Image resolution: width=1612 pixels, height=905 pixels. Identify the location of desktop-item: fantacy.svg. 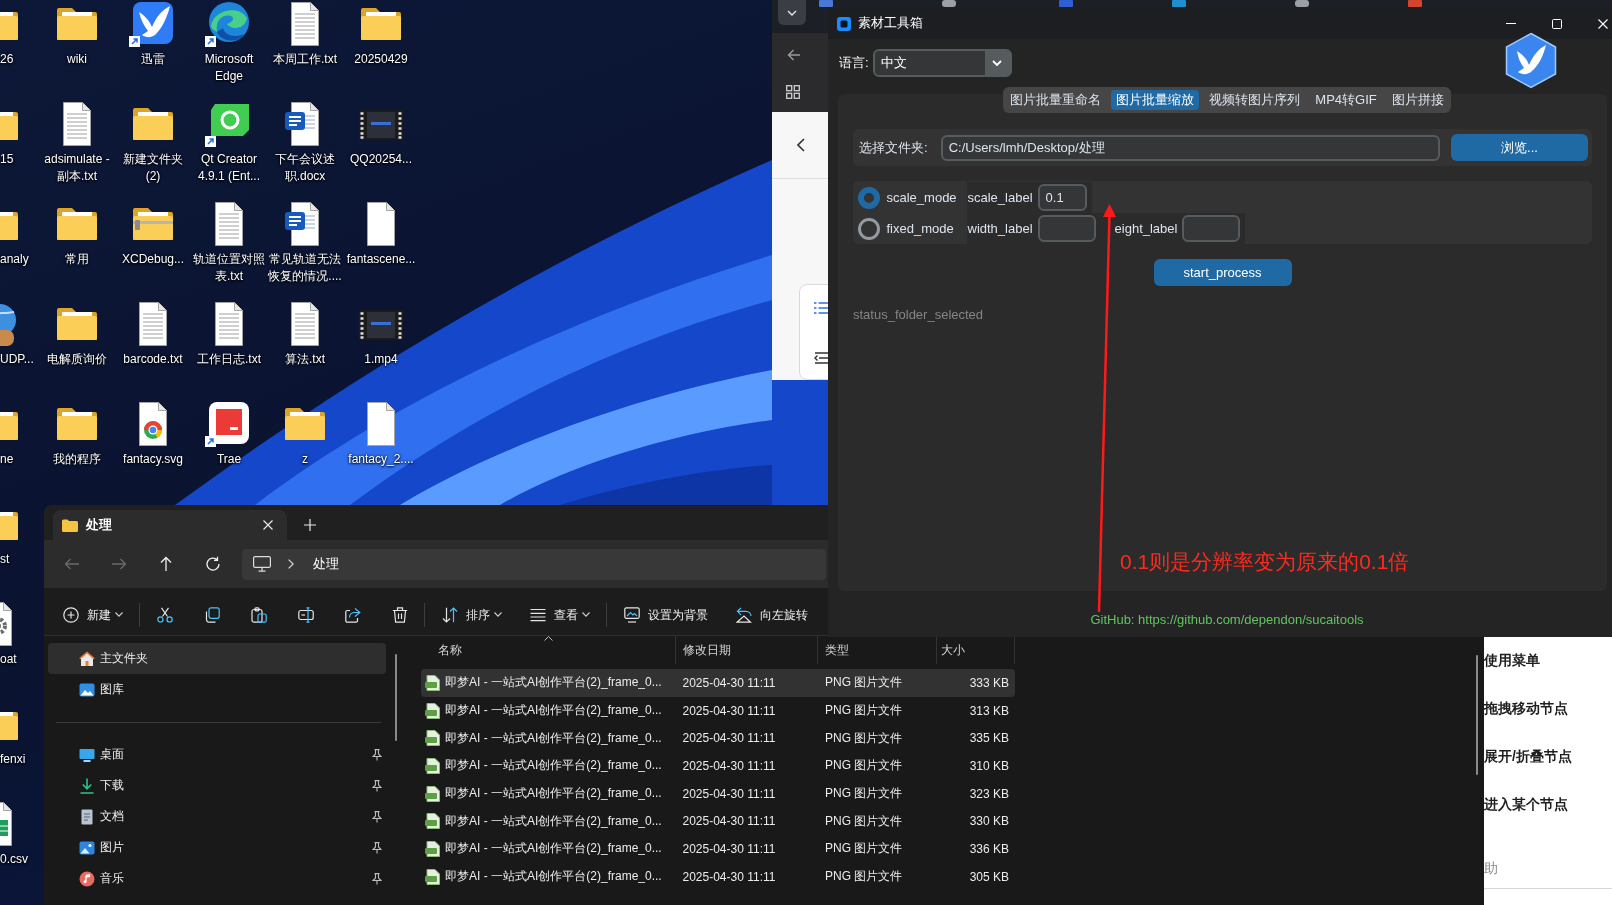
(153, 434).